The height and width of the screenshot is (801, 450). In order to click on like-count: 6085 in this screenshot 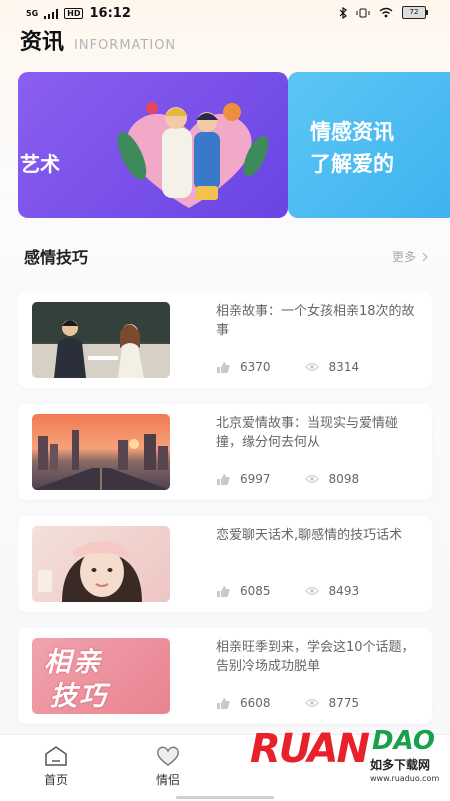, I will do `click(255, 591)`.